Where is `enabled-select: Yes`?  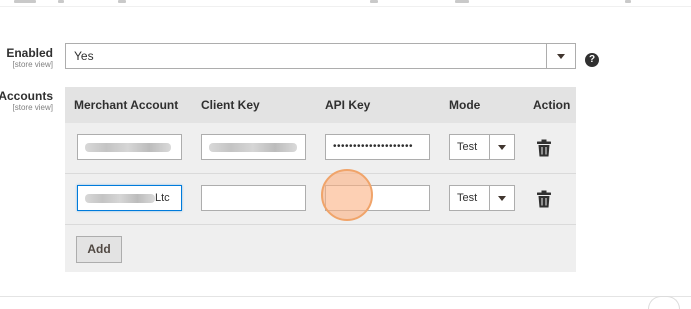 enabled-select: Yes is located at coordinates (320, 56).